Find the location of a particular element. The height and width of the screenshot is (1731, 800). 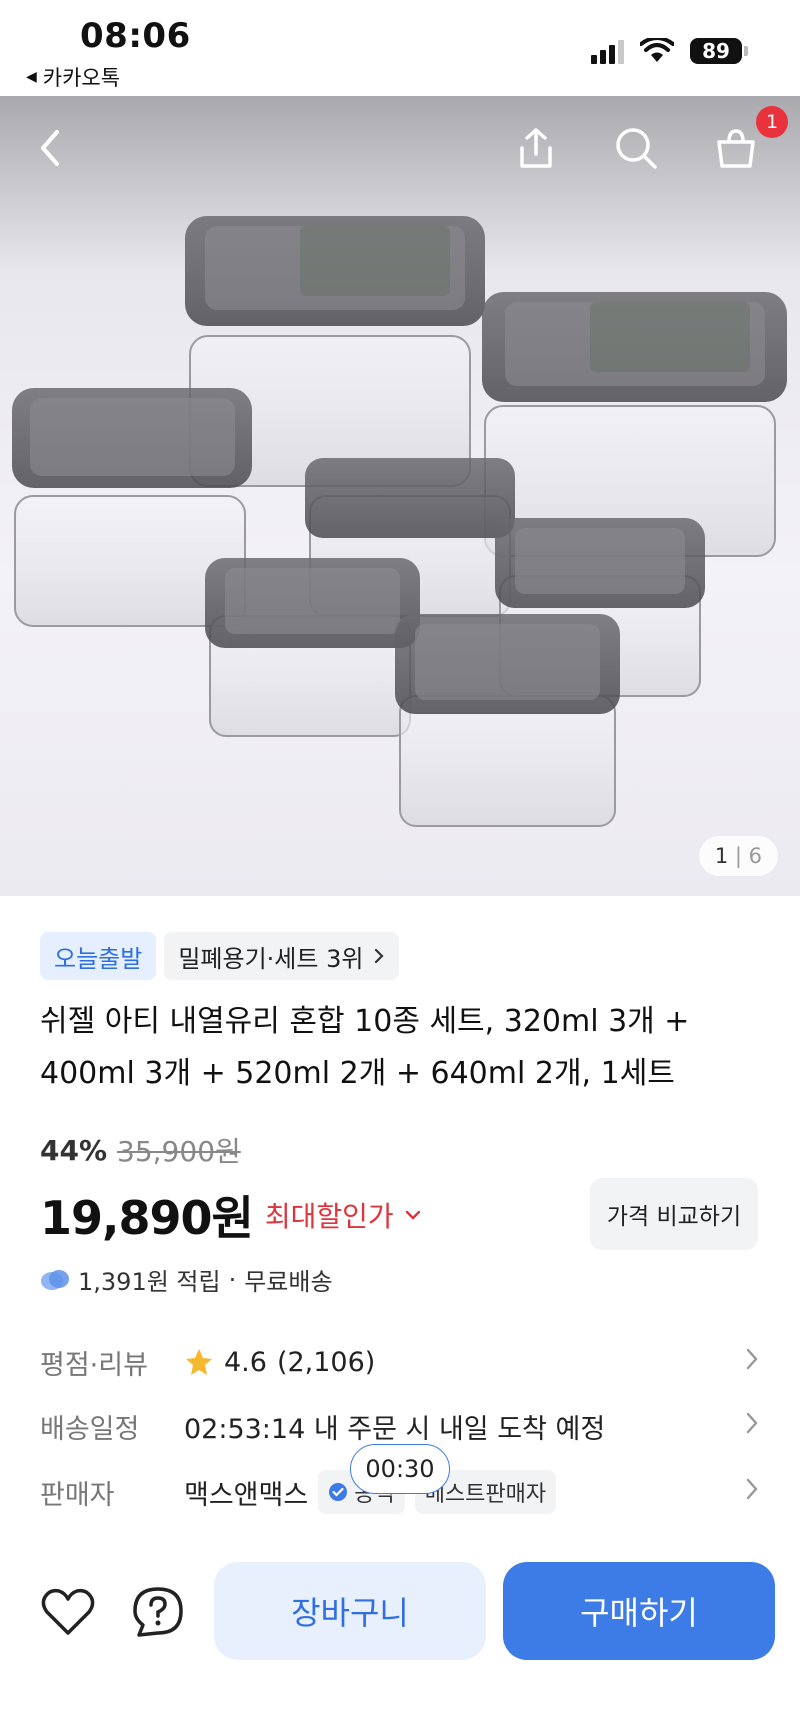

battery-icon: 89 is located at coordinates (719, 51).